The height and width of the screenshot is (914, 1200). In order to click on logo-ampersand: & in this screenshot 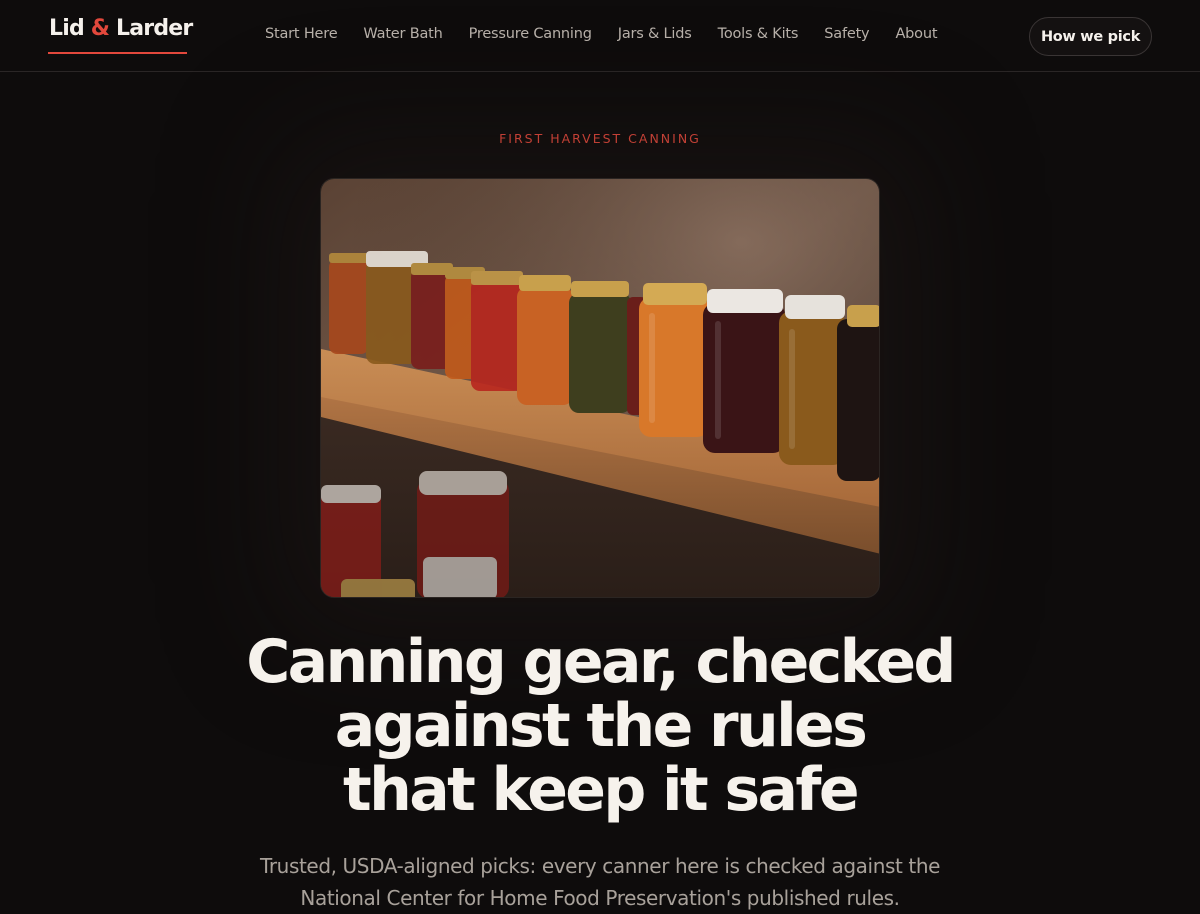, I will do `click(100, 28)`.